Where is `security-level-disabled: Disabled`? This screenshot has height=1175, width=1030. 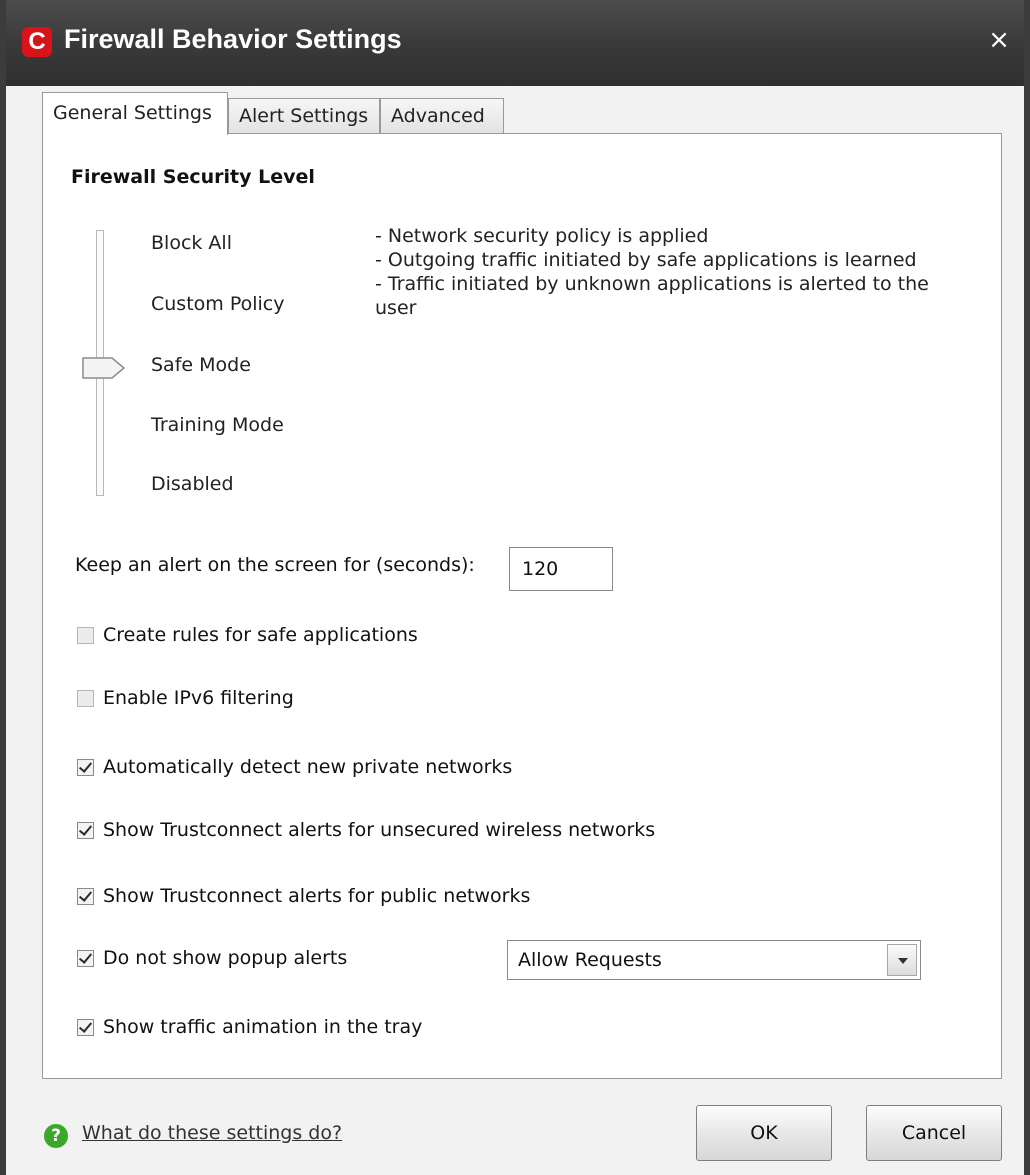 security-level-disabled: Disabled is located at coordinates (192, 484).